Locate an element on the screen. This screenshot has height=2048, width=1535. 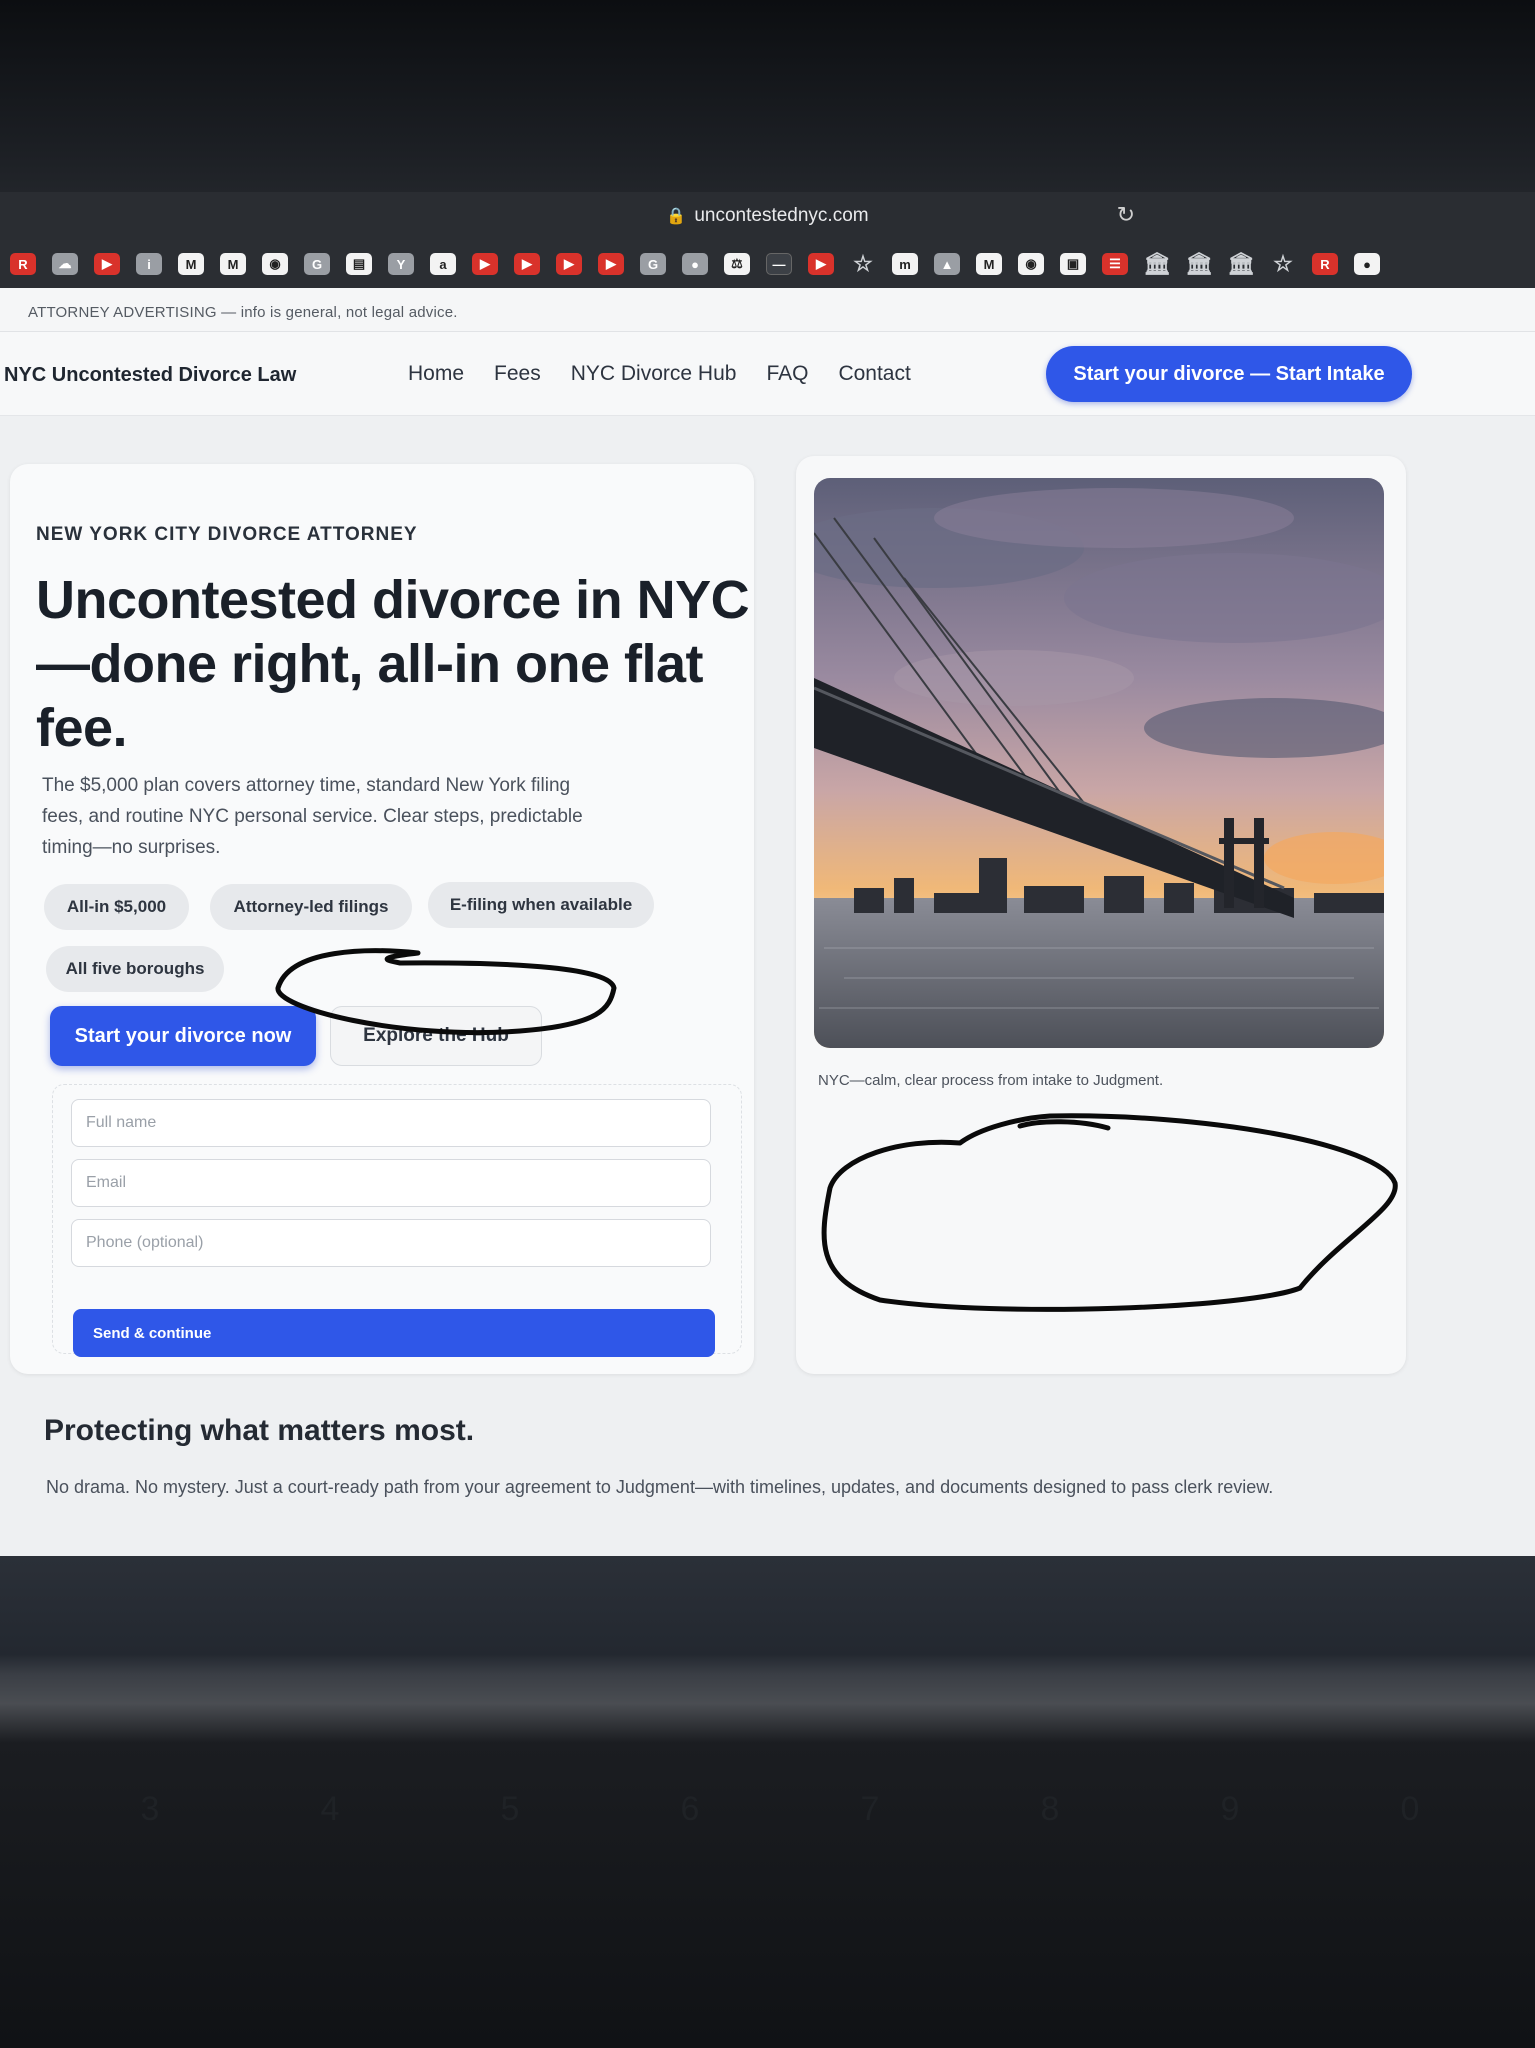
key-0: 0 is located at coordinates (1410, 1809).